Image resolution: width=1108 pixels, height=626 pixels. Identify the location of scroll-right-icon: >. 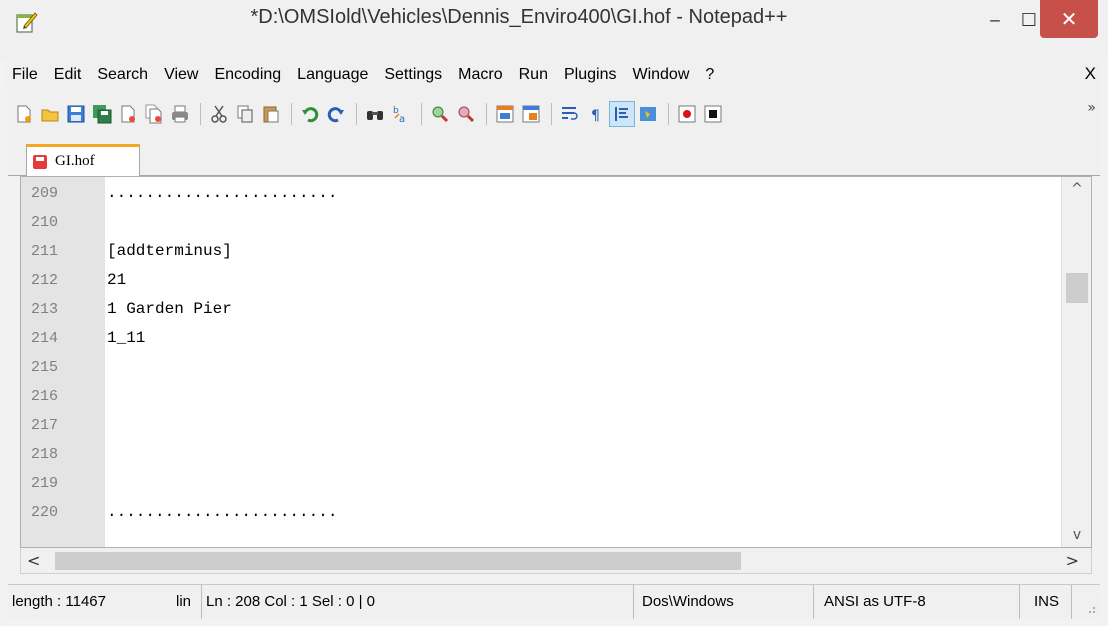
(1072, 560).